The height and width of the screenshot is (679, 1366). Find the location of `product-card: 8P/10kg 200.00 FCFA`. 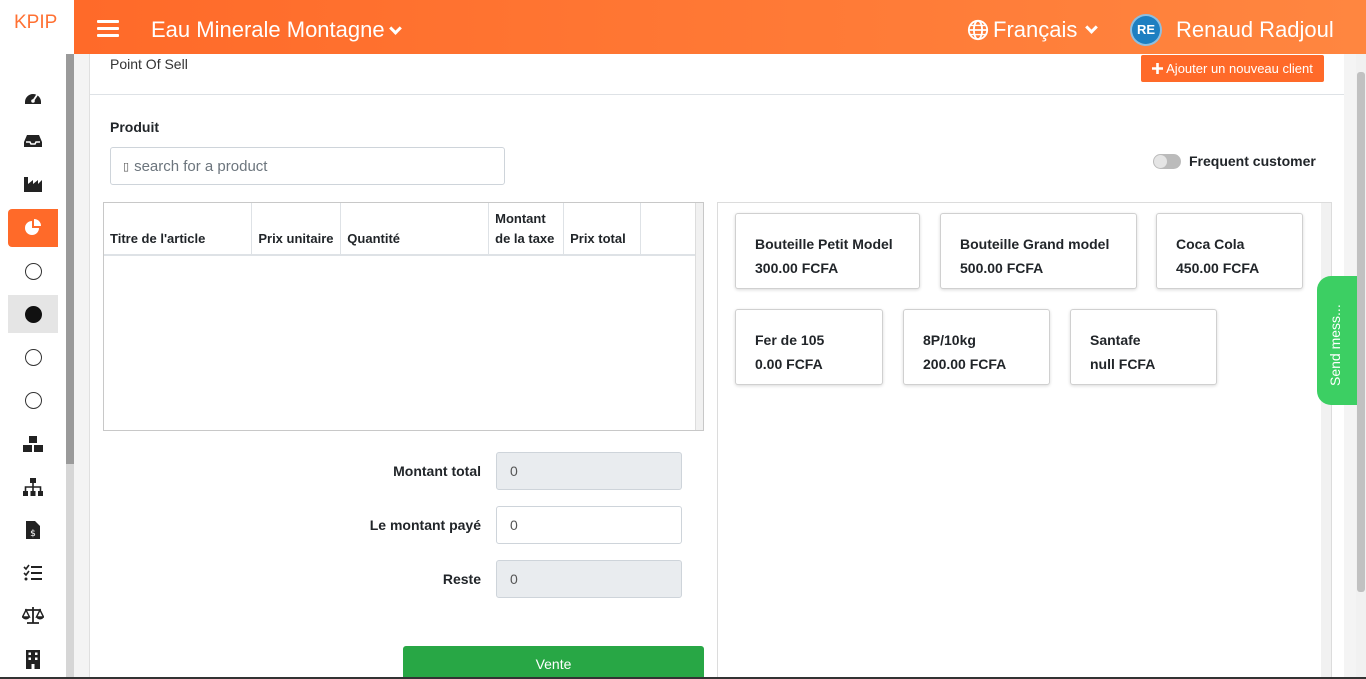

product-card: 8P/10kg 200.00 FCFA is located at coordinates (976, 347).